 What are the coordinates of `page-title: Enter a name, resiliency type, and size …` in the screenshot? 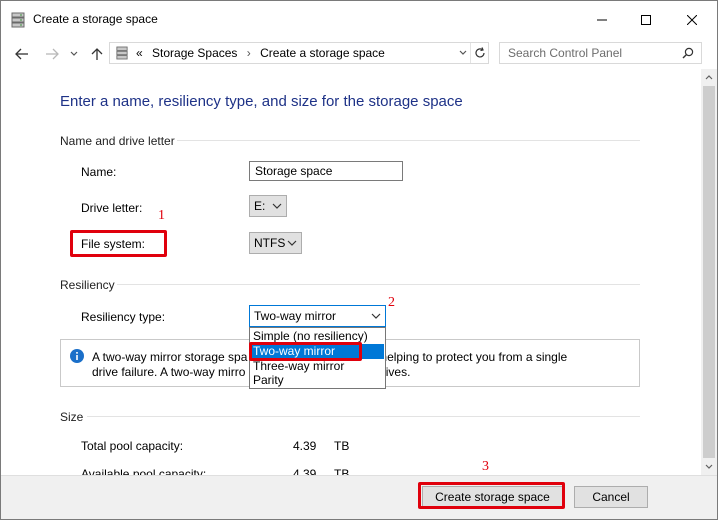 It's located at (261, 101).